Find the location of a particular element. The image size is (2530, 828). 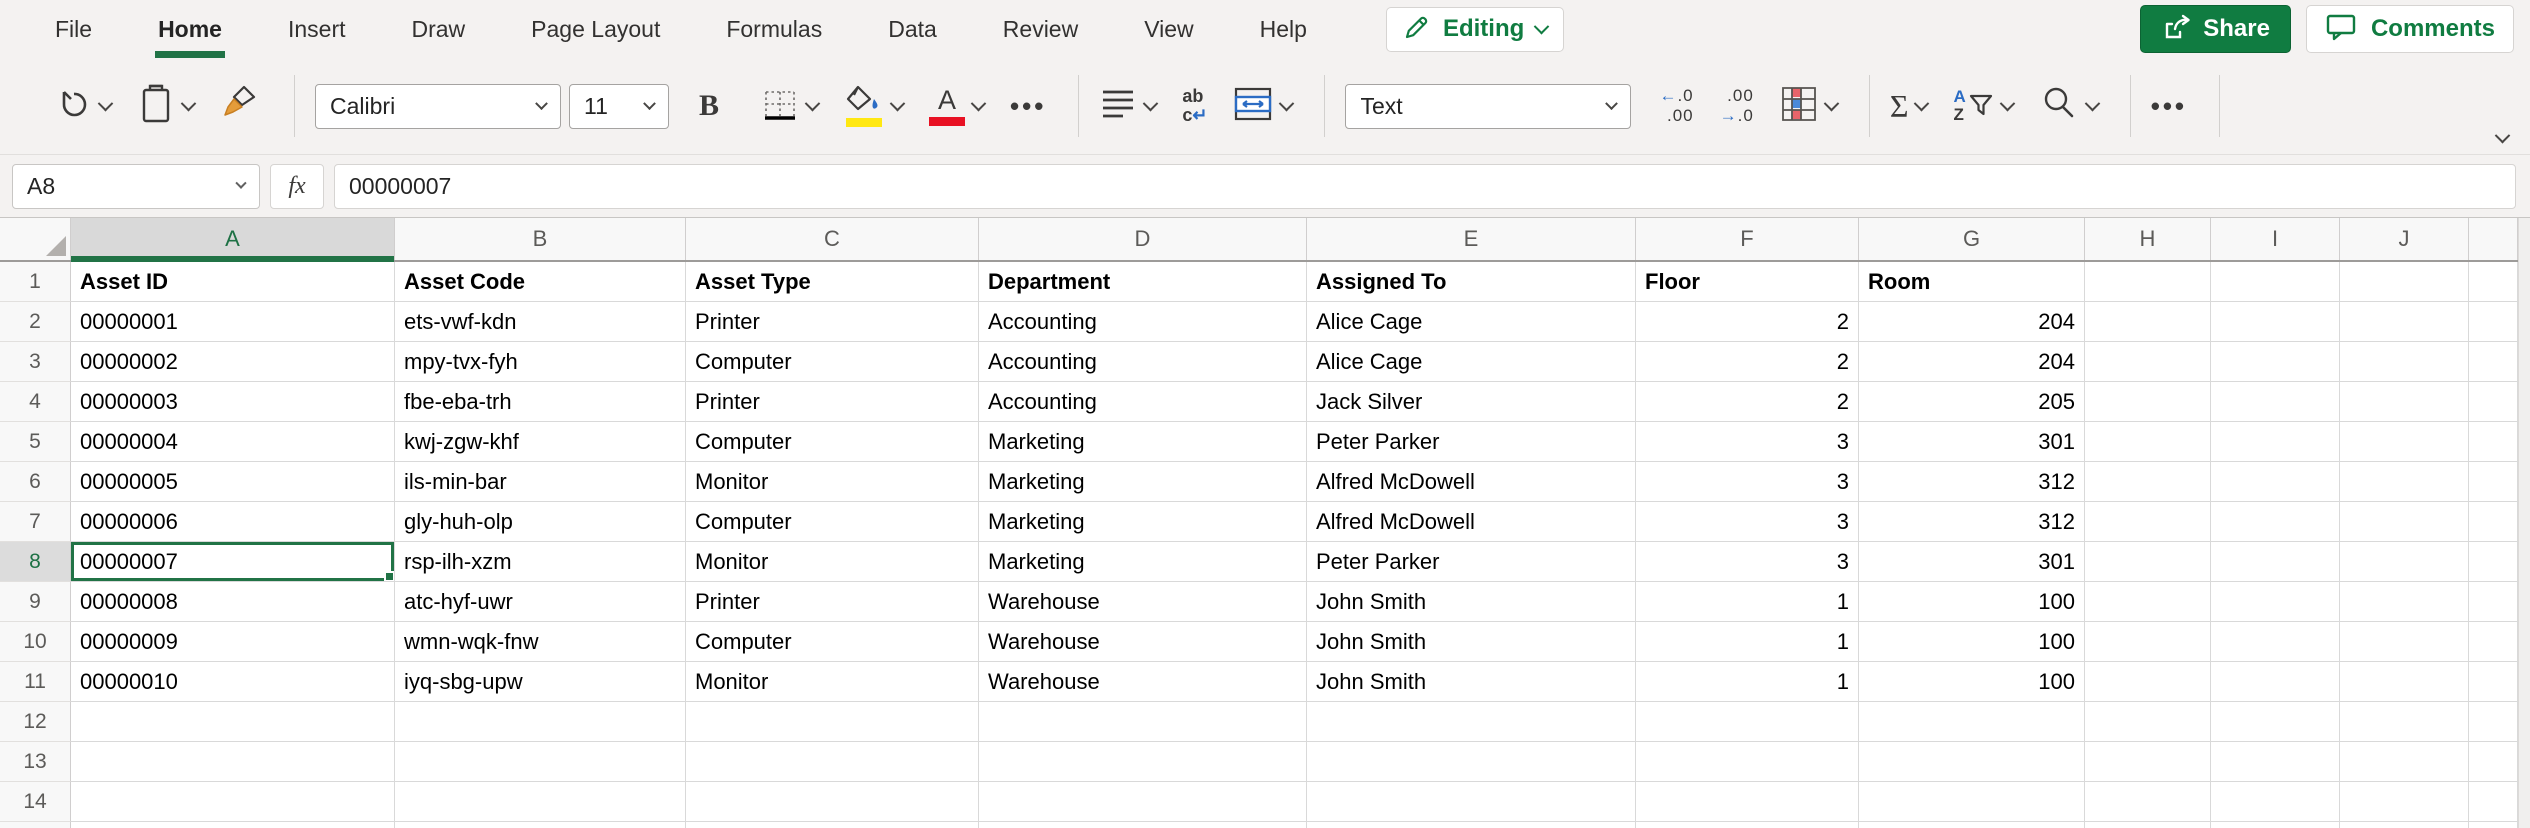

cell-I8 is located at coordinates (2275, 562).